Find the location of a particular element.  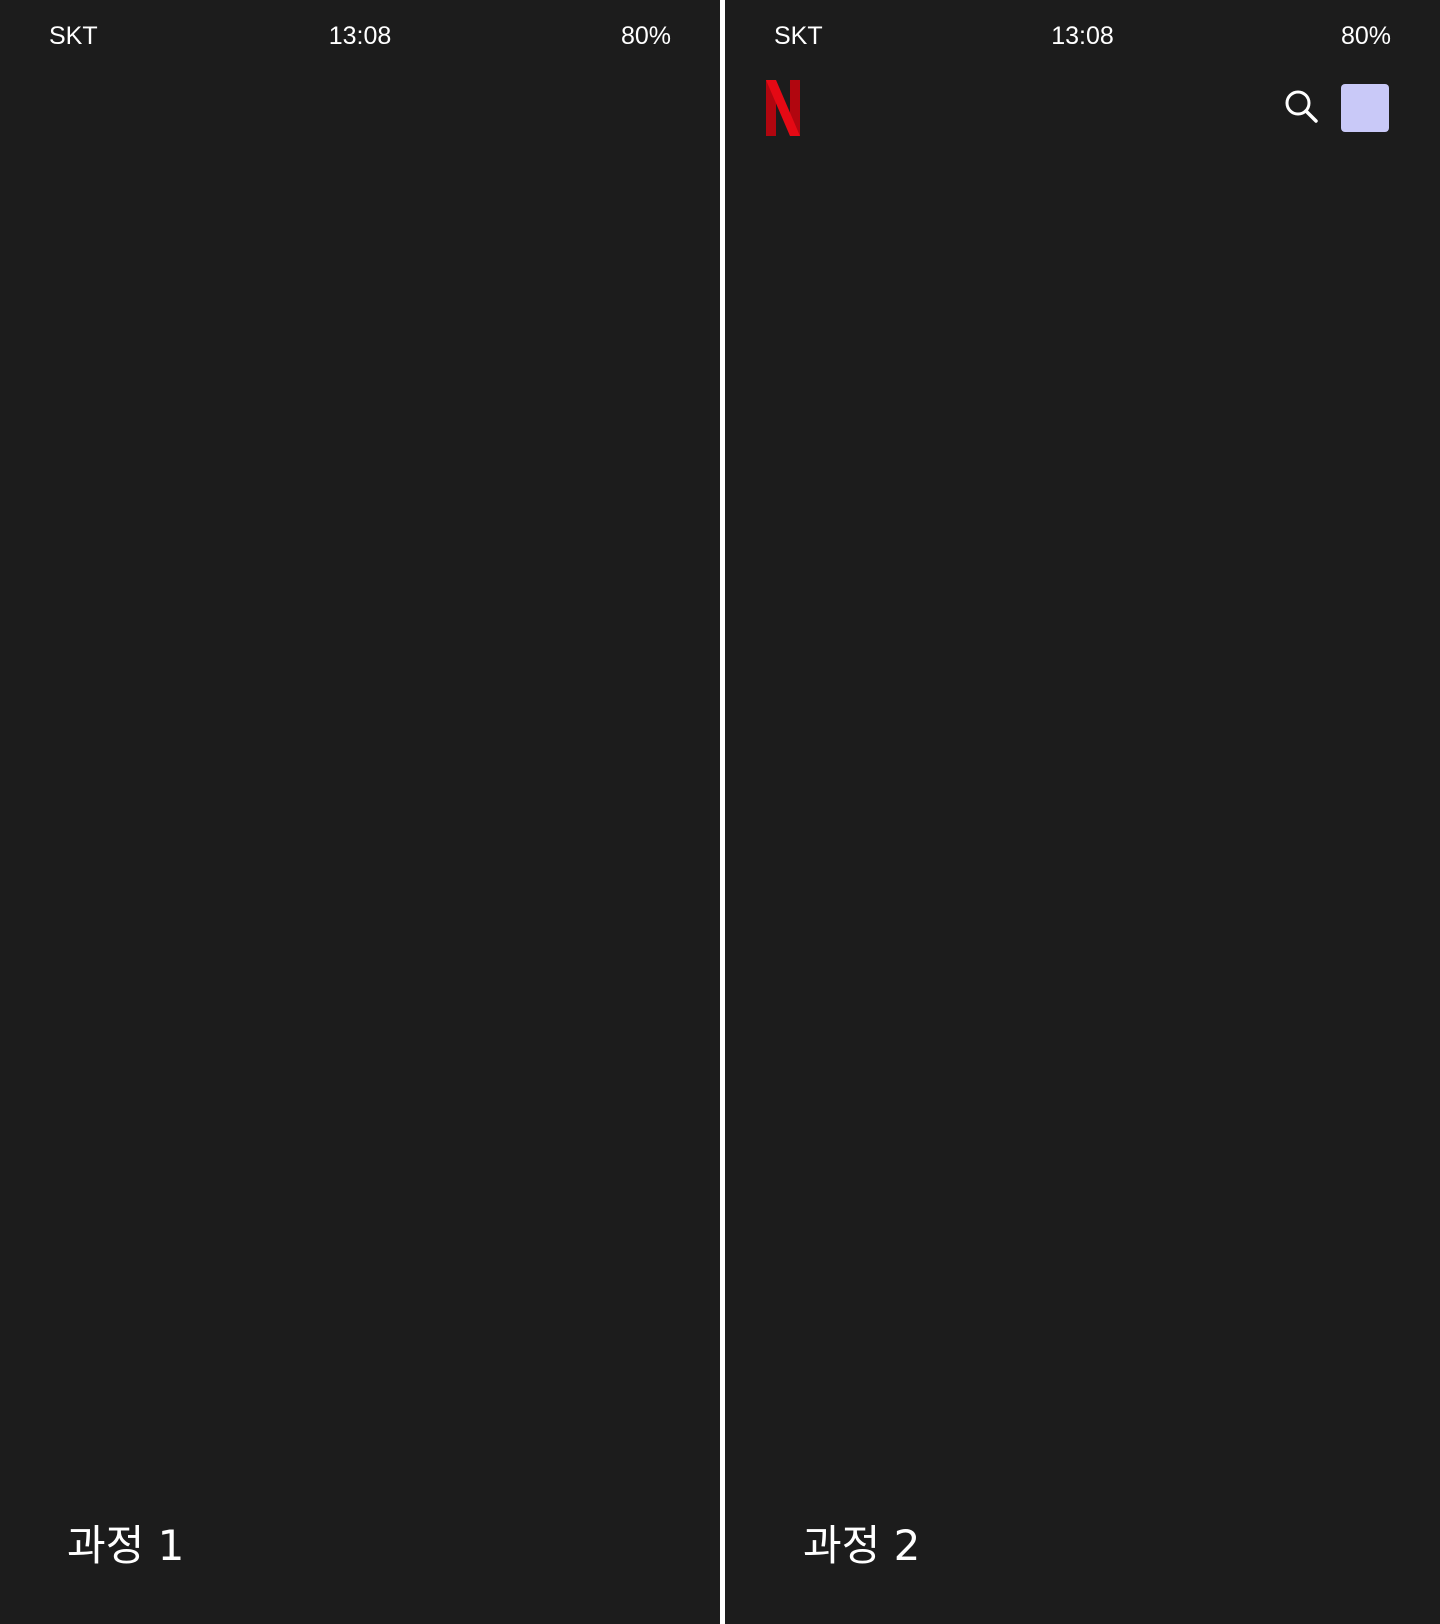

netflix-logo is located at coordinates (783, 108).